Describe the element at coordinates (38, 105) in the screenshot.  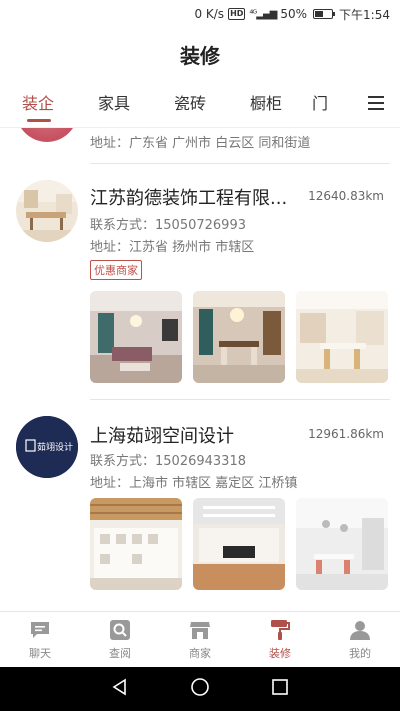
I see `tab-companies: 装企` at that location.